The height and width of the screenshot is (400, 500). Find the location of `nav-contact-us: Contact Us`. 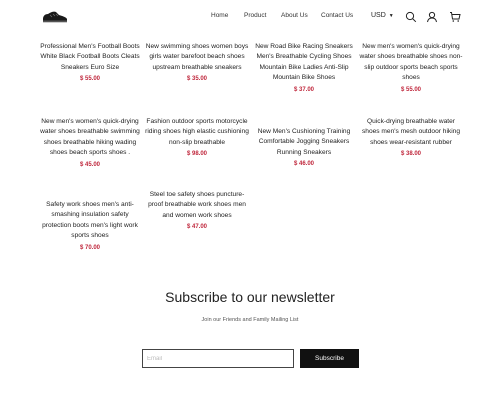

nav-contact-us: Contact Us is located at coordinates (337, 15).